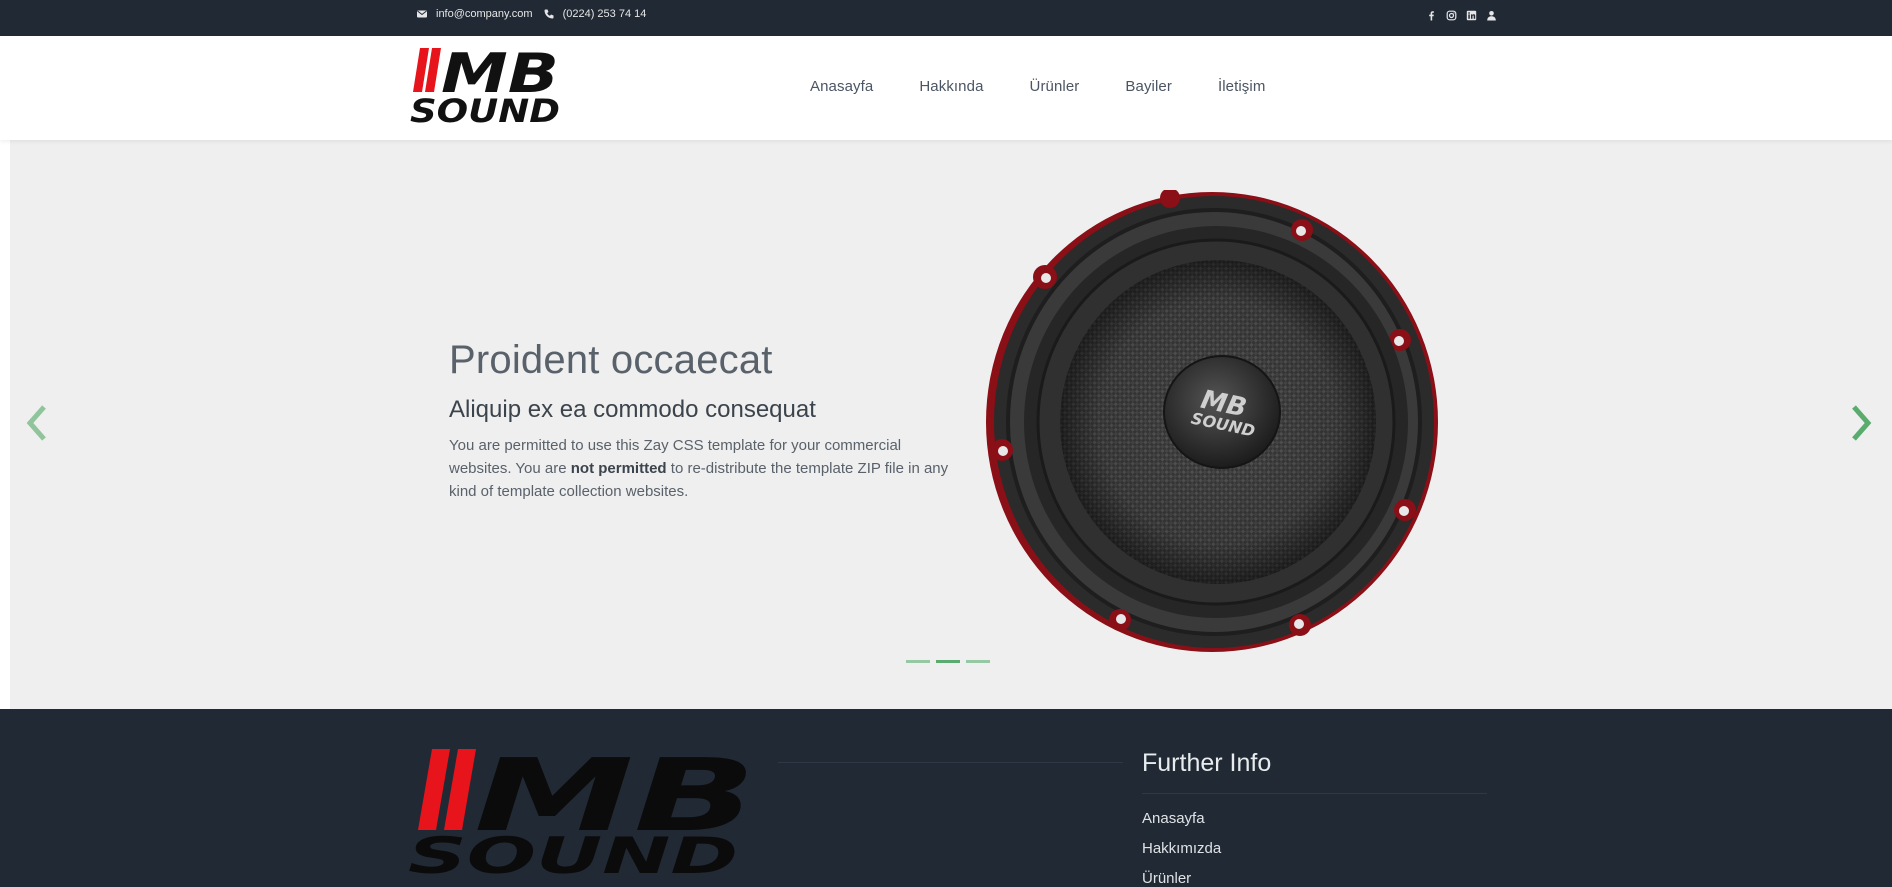 The image size is (1892, 887). I want to click on email-text: info@company.com, so click(484, 14).